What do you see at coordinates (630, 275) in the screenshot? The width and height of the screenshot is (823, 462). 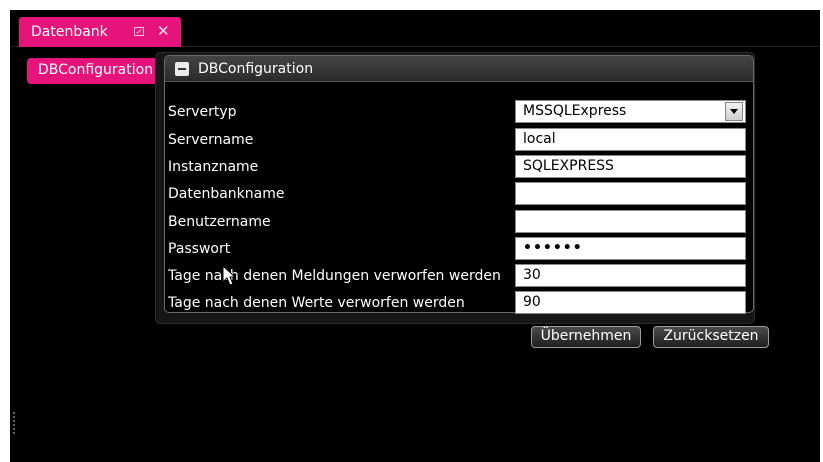 I see `meldungen-tage-field: 30` at bounding box center [630, 275].